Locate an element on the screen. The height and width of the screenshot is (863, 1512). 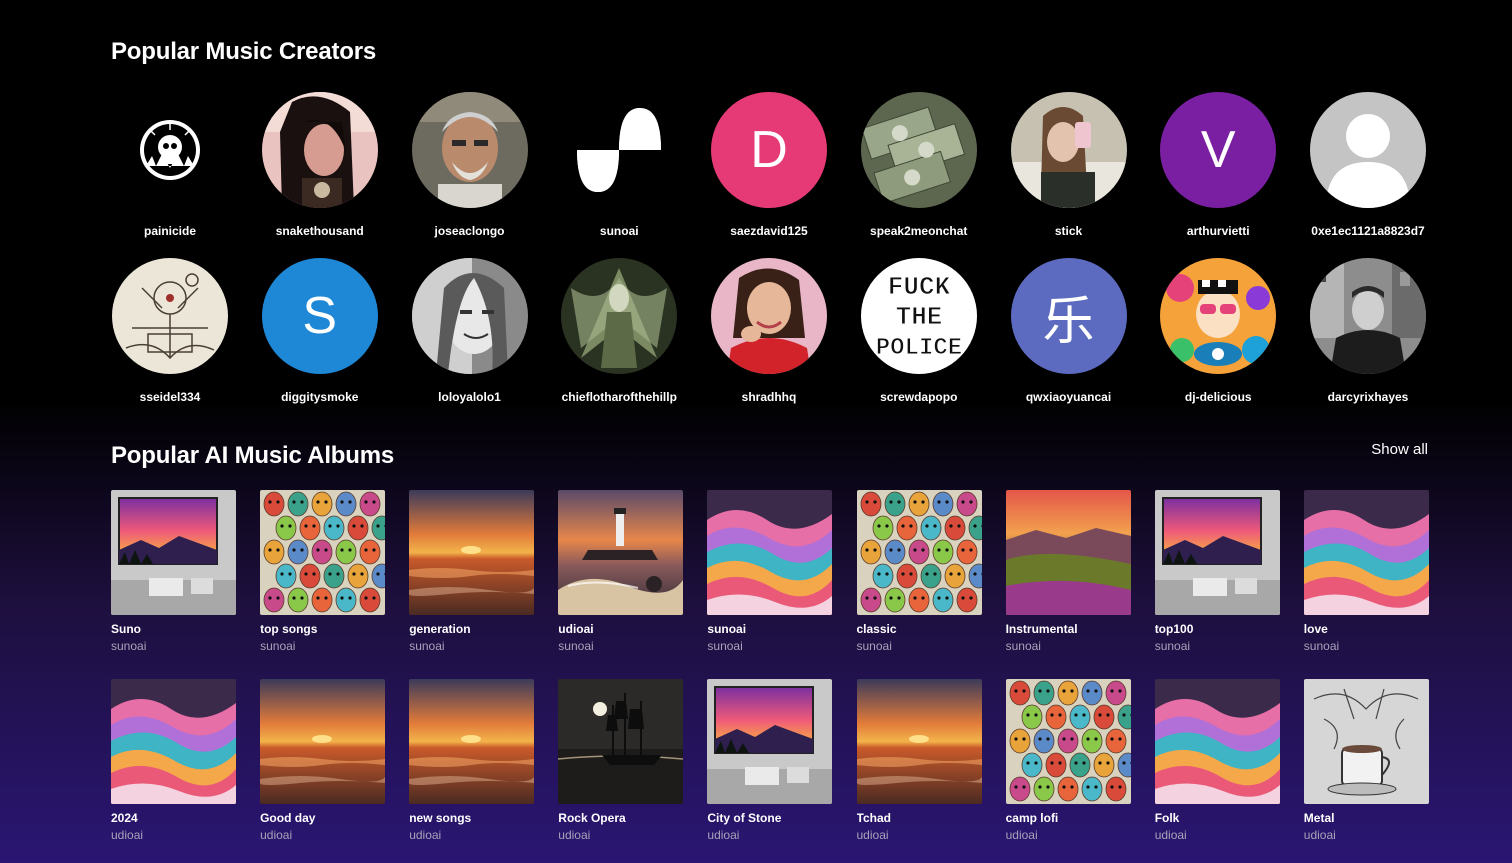
creator-card: sunoai is located at coordinates (619, 165).